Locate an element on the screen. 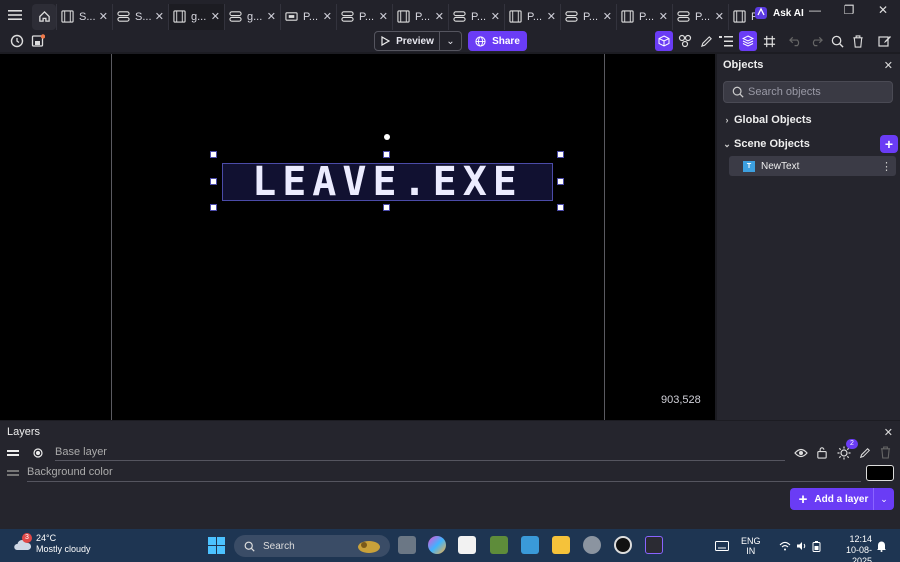  background-color-swatch is located at coordinates (880, 473).